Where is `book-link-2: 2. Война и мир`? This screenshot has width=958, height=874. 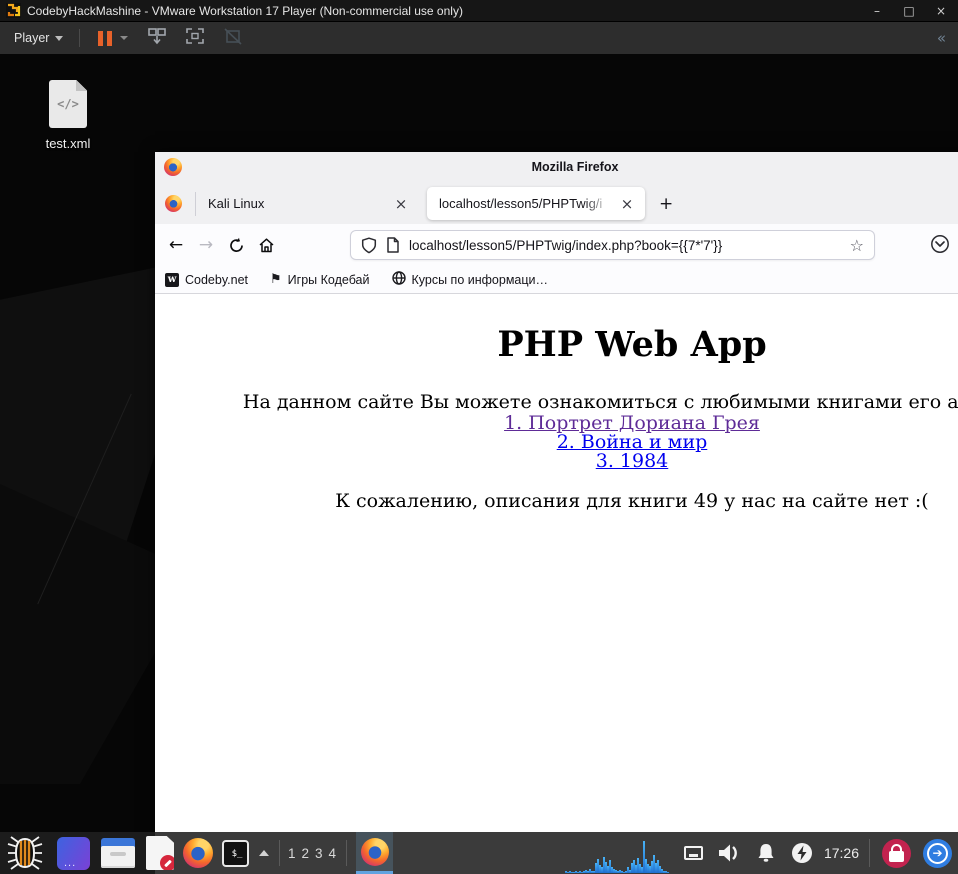
book-link-2: 2. Война и мир is located at coordinates (556, 442).